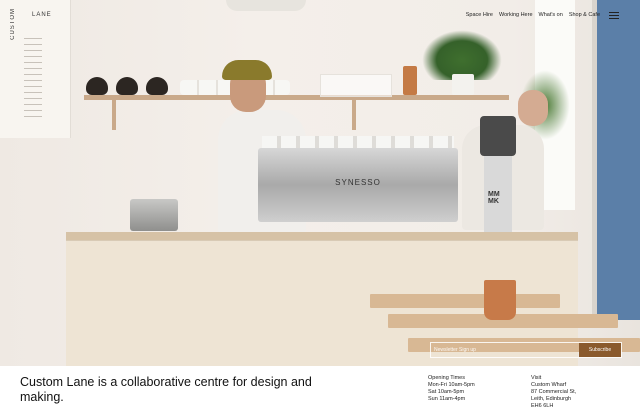 Image resolution: width=640 pixels, height=412 pixels. I want to click on pendant-lamp, so click(266, 5).